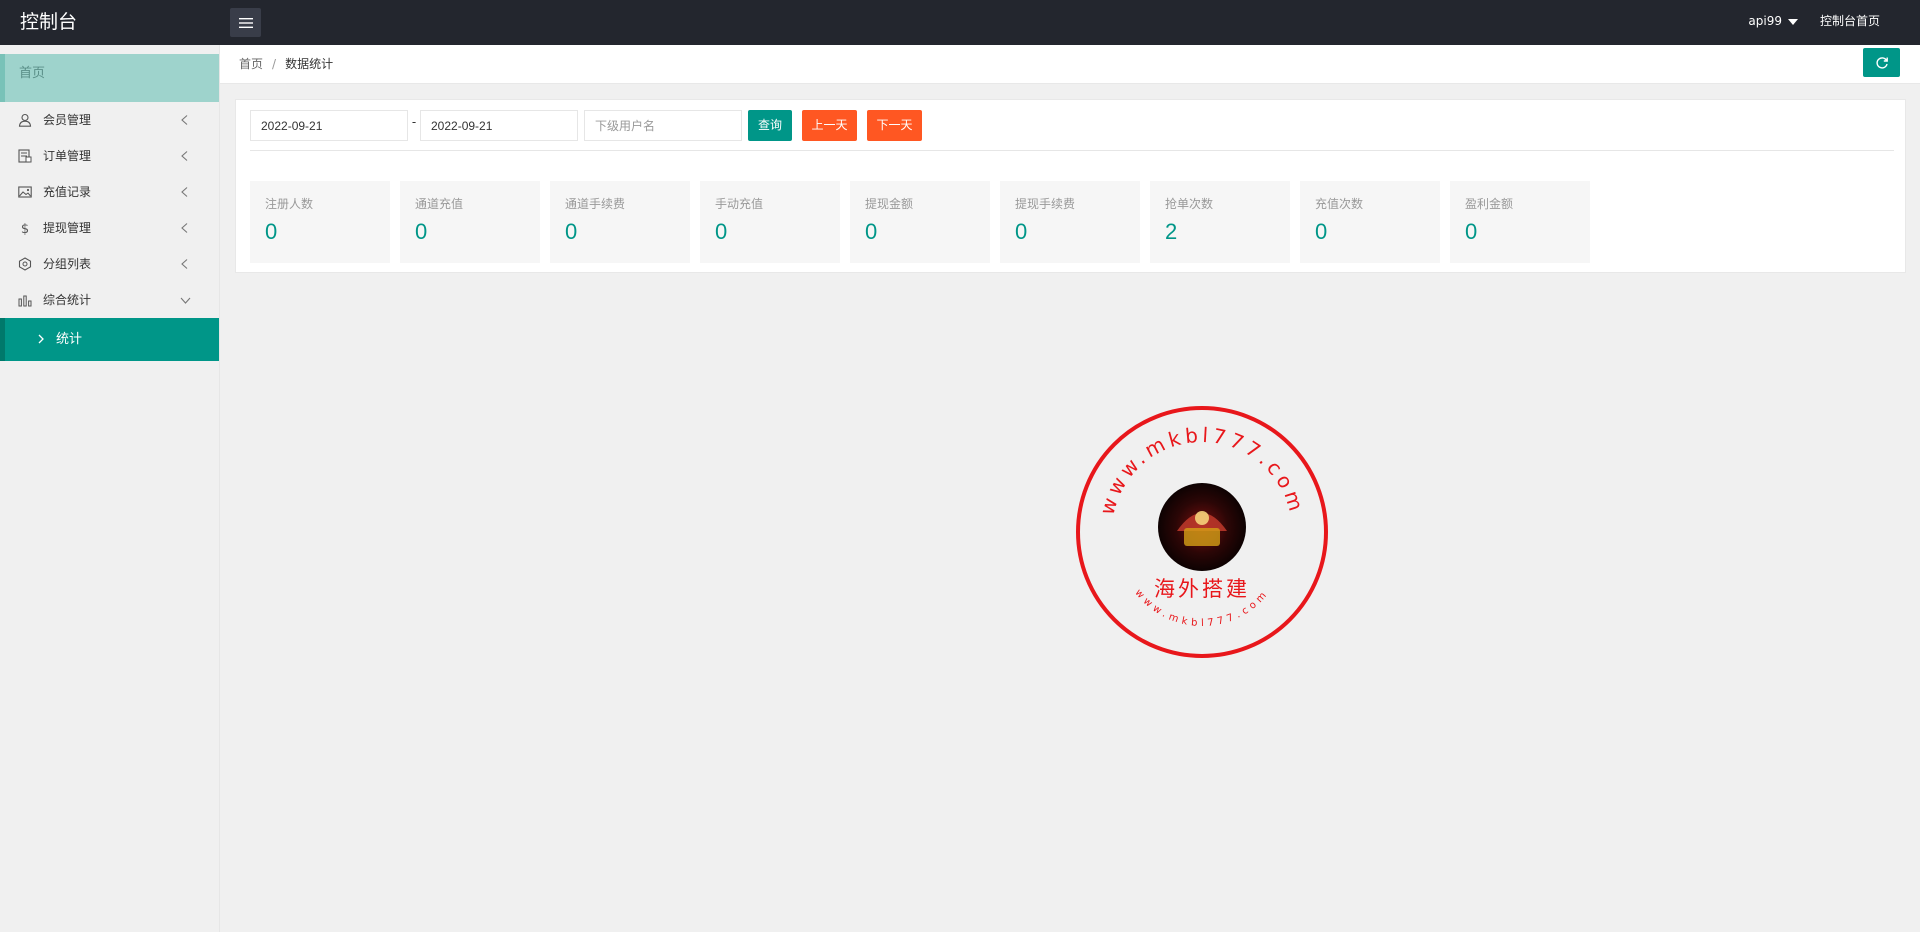 Image resolution: width=1920 pixels, height=932 pixels. What do you see at coordinates (1793, 21) in the screenshot?
I see `caret-down-icon` at bounding box center [1793, 21].